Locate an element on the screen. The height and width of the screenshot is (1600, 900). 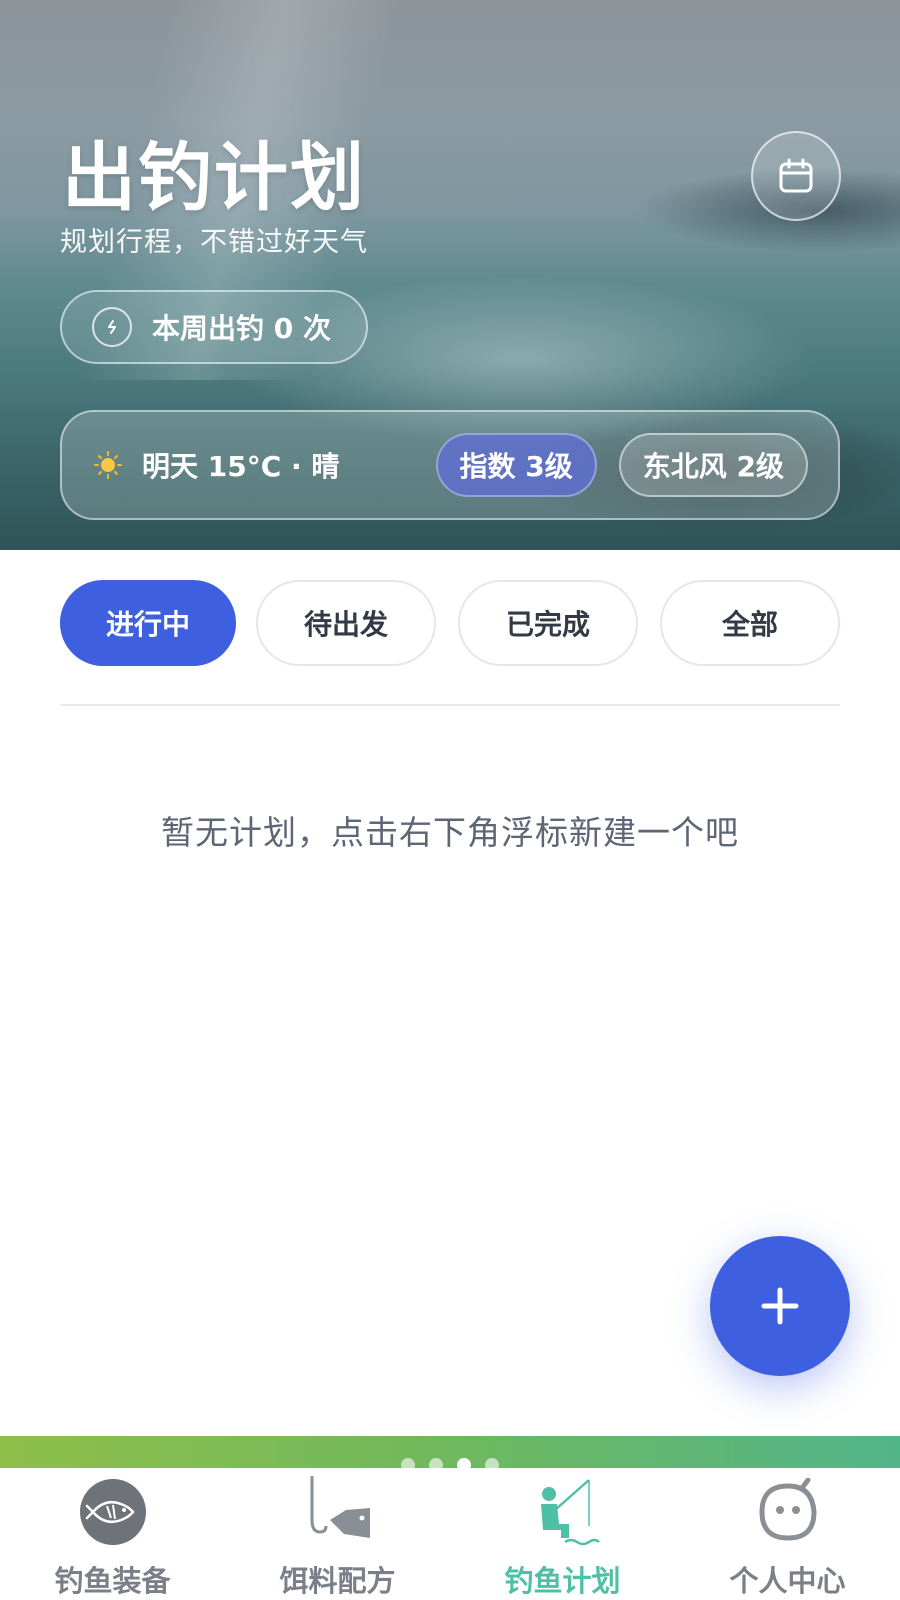
weather-card: 明天 15°C · 晴 指数 3级 东北风 2级 is located at coordinates (450, 465).